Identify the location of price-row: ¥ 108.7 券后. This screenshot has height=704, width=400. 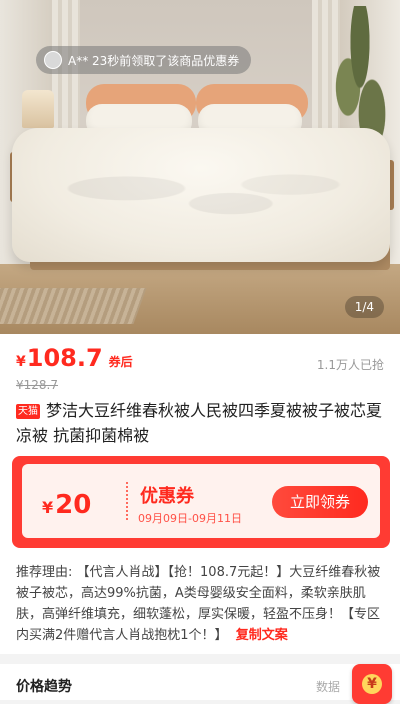
(74, 358).